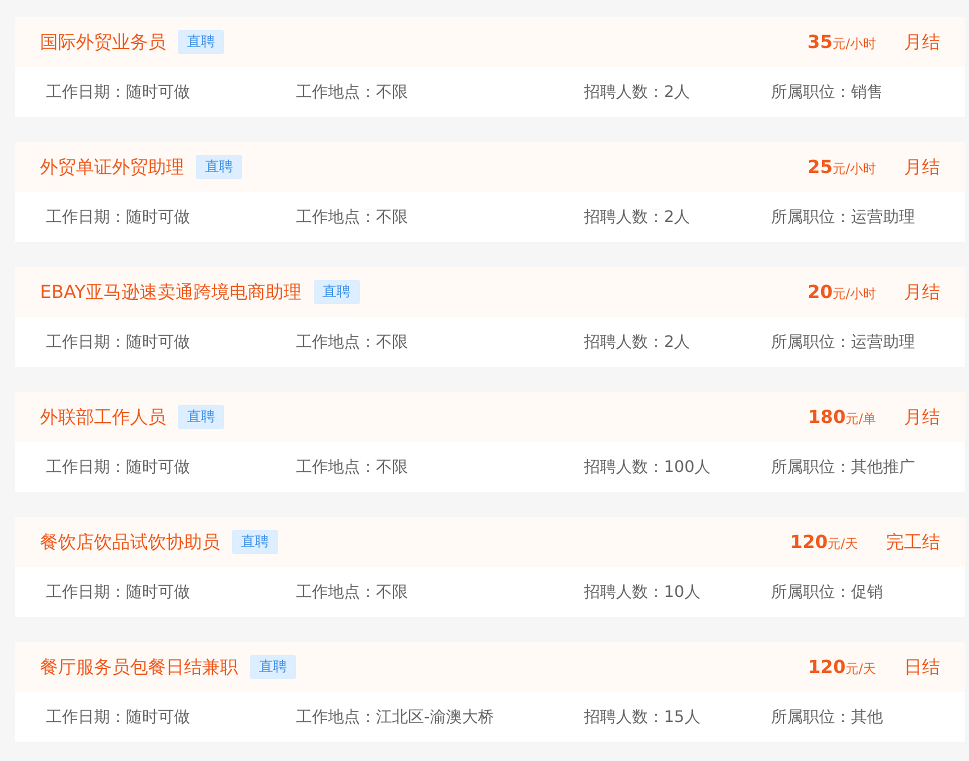 This screenshot has height=761, width=969. I want to click on detail-text: 所属职位：其他, so click(827, 717).